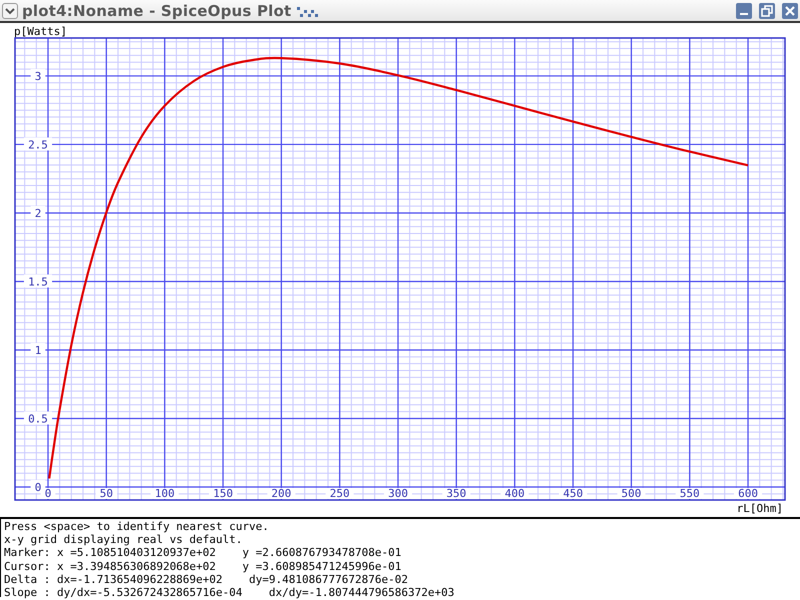 The height and width of the screenshot is (600, 800). I want to click on tick-label: 100, so click(164, 493).